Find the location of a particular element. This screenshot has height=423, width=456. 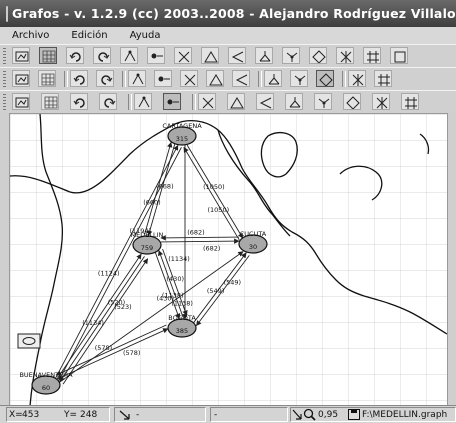

node-value: 315 is located at coordinates (182, 139).